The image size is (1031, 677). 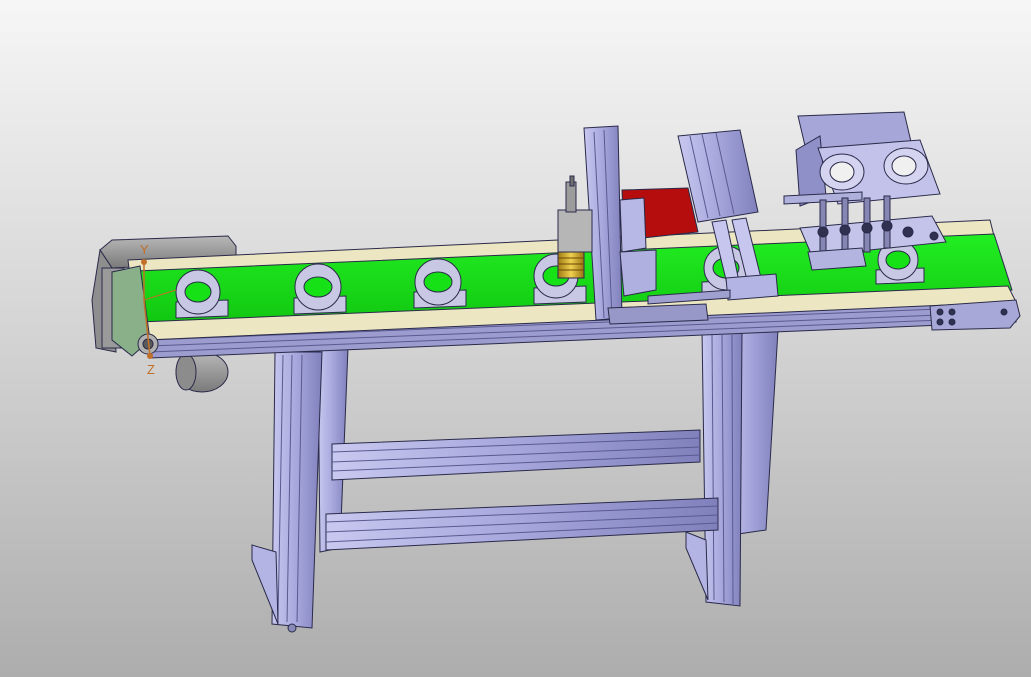 I want to click on press-base-plate, so click(x=638, y=273).